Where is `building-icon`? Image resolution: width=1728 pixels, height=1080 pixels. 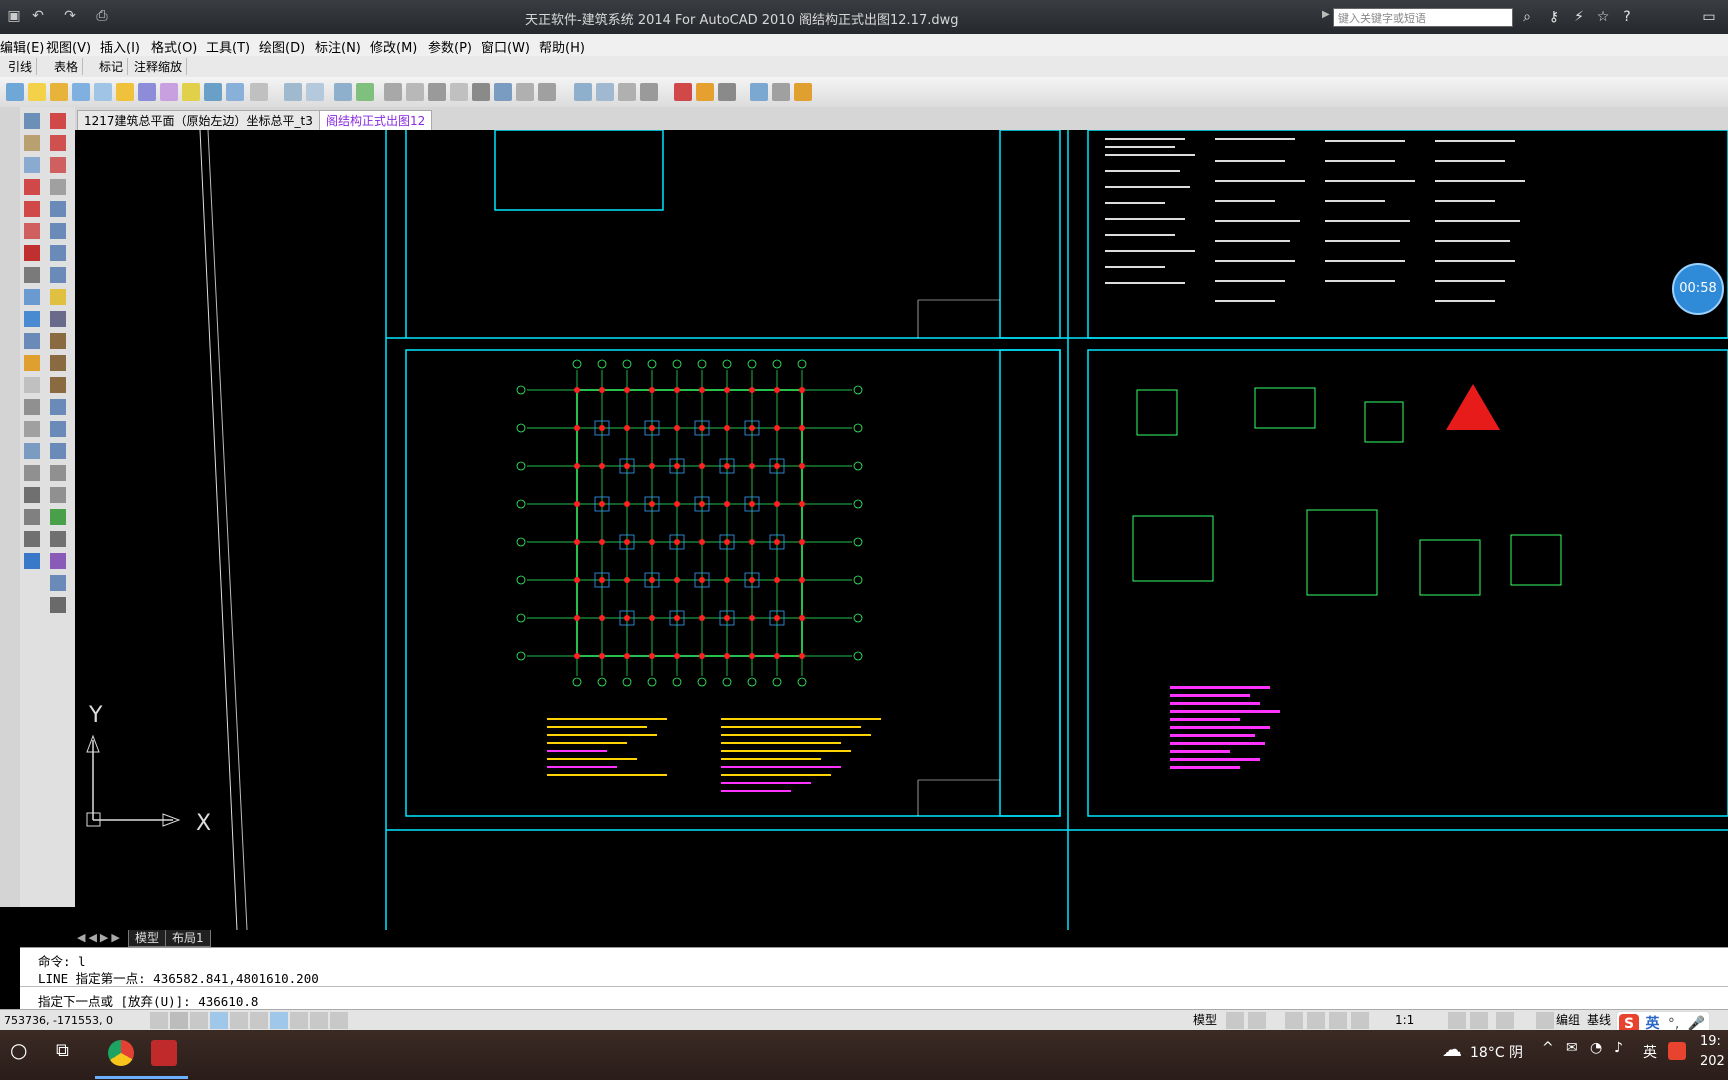
building-icon is located at coordinates (649, 92).